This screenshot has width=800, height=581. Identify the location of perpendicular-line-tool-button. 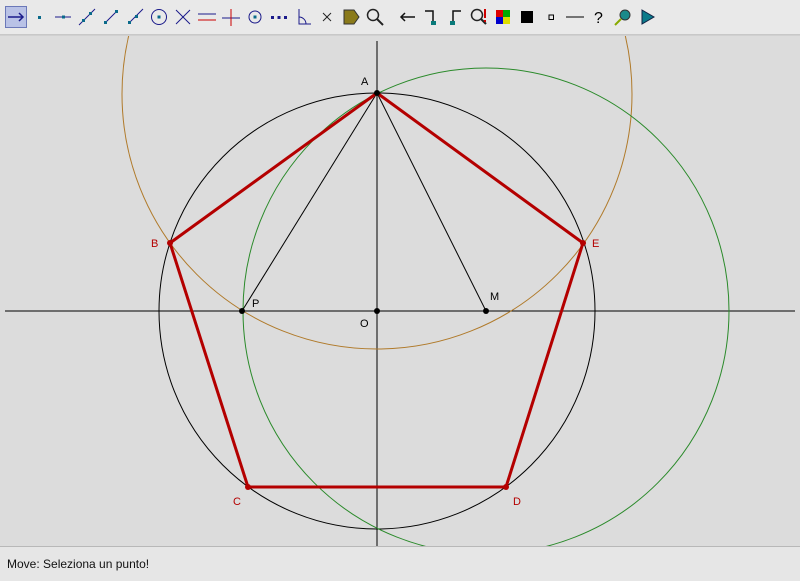
(231, 17).